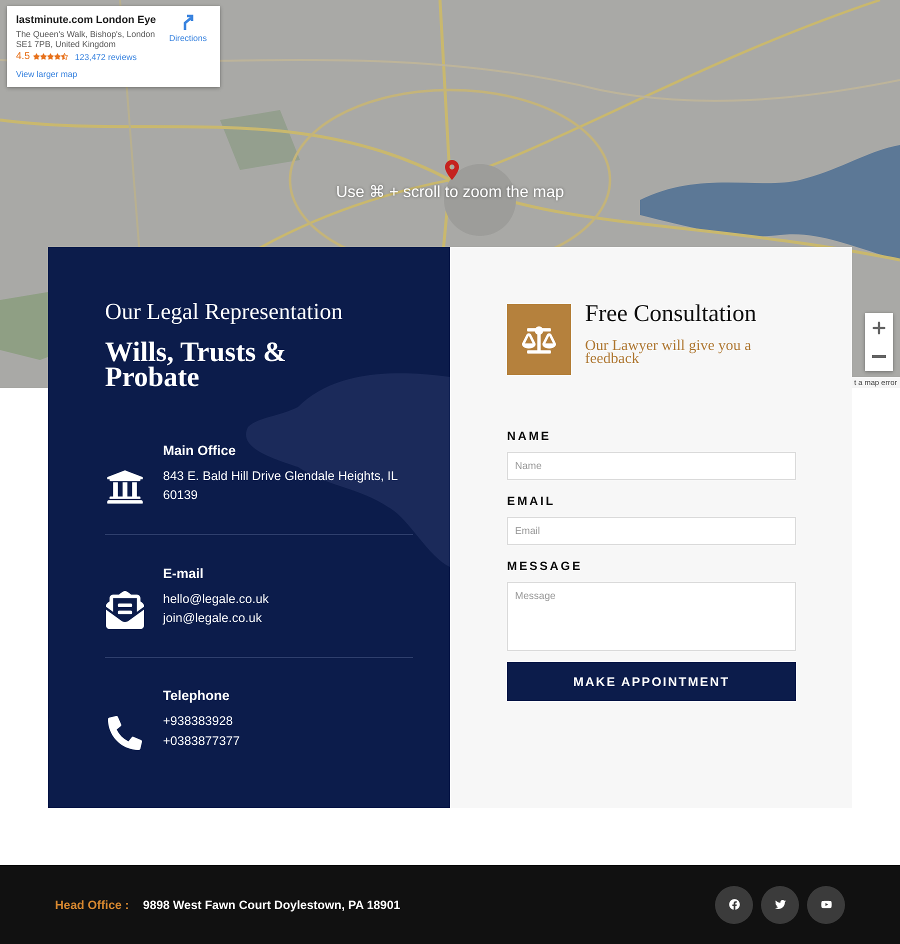 This screenshot has width=900, height=944. What do you see at coordinates (87, 20) in the screenshot?
I see `place-name: lastminute.com London Eye` at bounding box center [87, 20].